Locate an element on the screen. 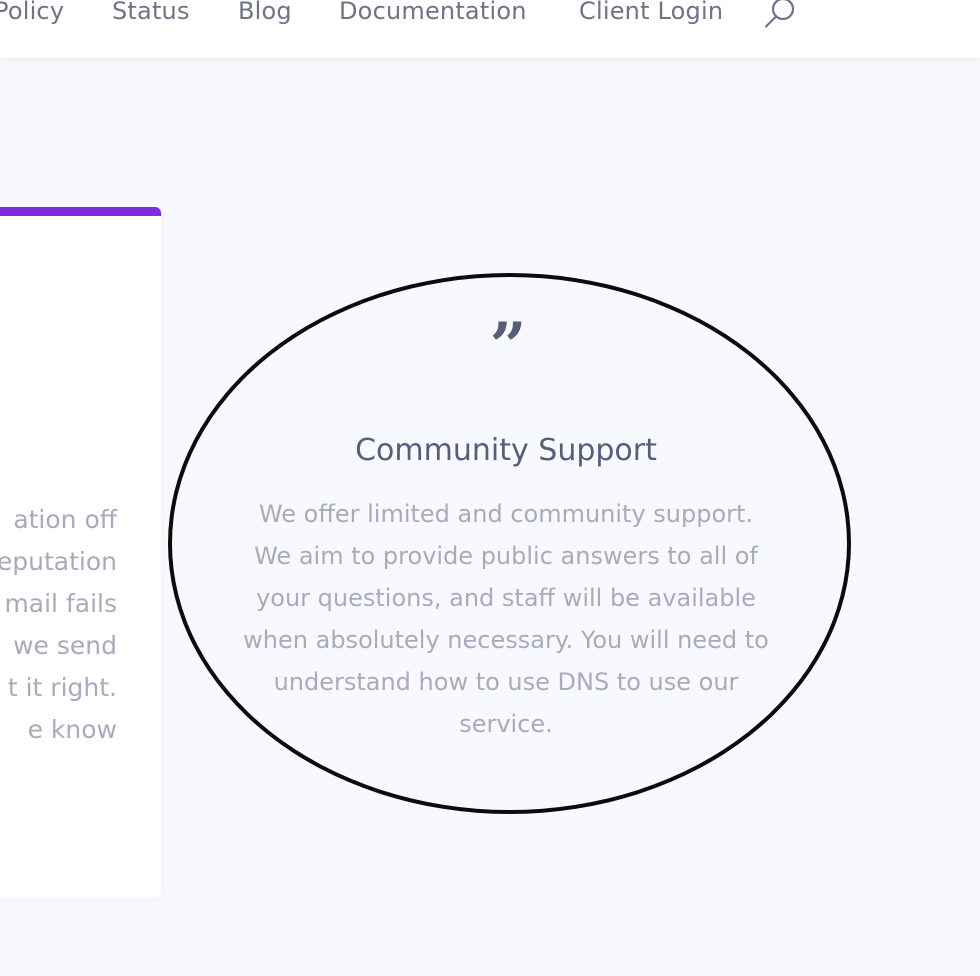 The image size is (980, 976). nav-item-policy: Policy is located at coordinates (32, 14).